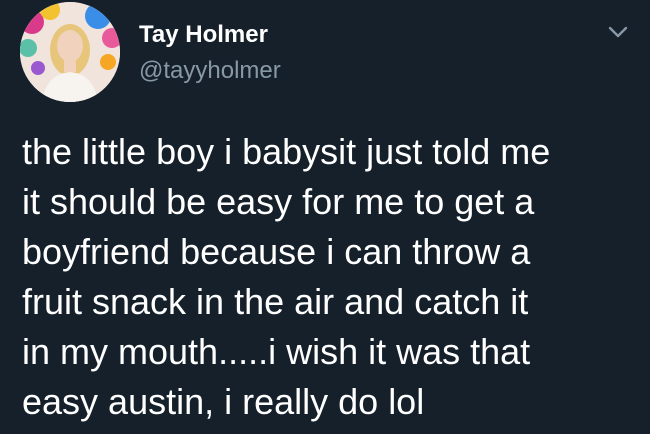 This screenshot has height=434, width=650. What do you see at coordinates (286, 151) in the screenshot?
I see `tweet-text-line: the little boy i babysit just told me` at bounding box center [286, 151].